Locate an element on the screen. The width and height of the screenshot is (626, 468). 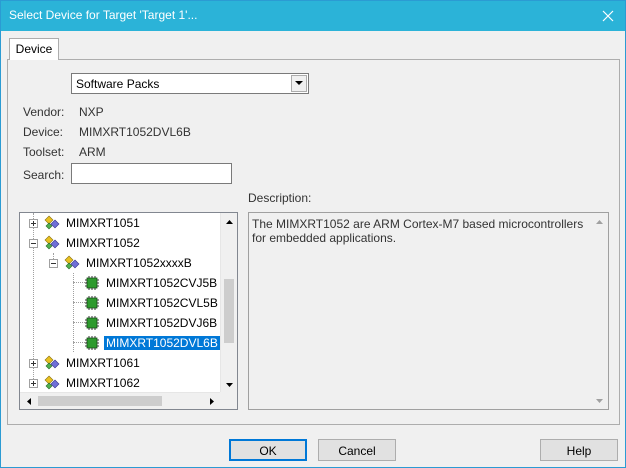
tab-device: Device is located at coordinates (34, 49).